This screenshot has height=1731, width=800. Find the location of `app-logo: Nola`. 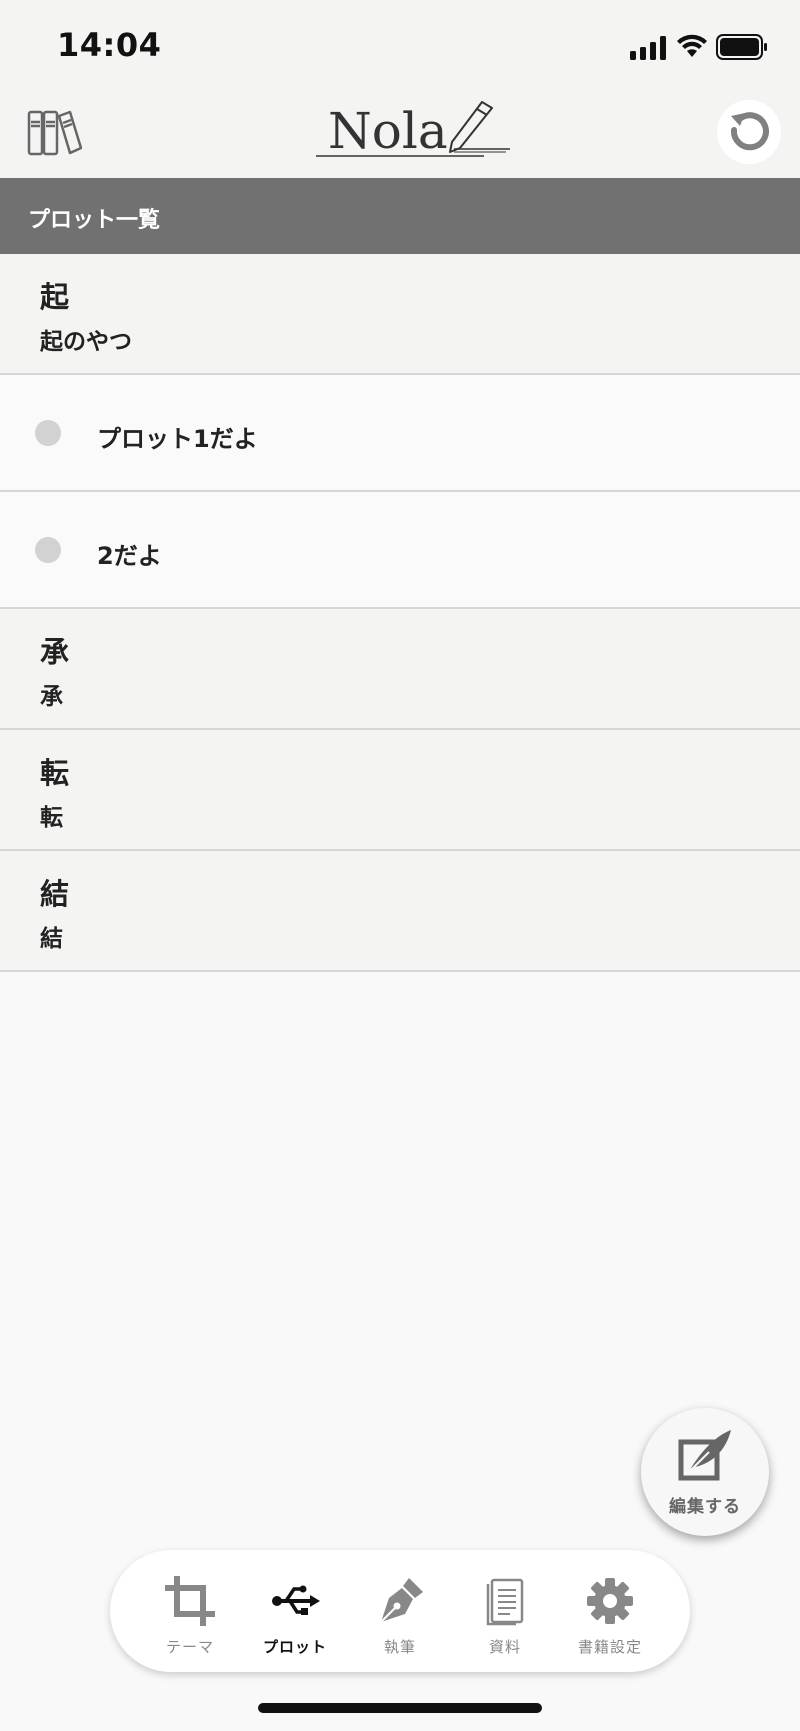

app-logo: Nola is located at coordinates (414, 131).